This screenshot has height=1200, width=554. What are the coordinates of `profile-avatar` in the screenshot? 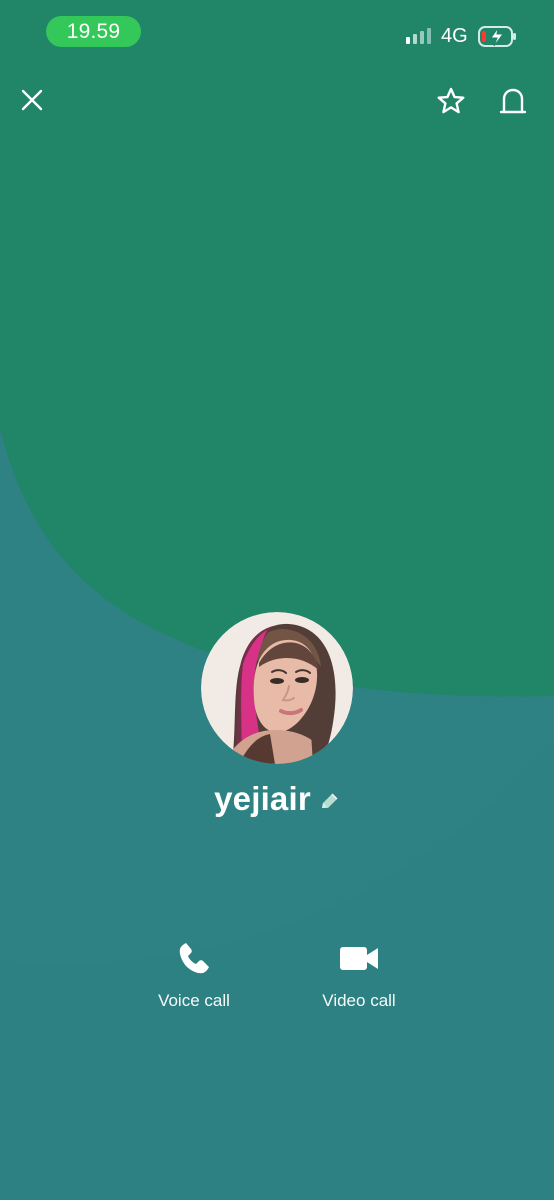 It's located at (277, 688).